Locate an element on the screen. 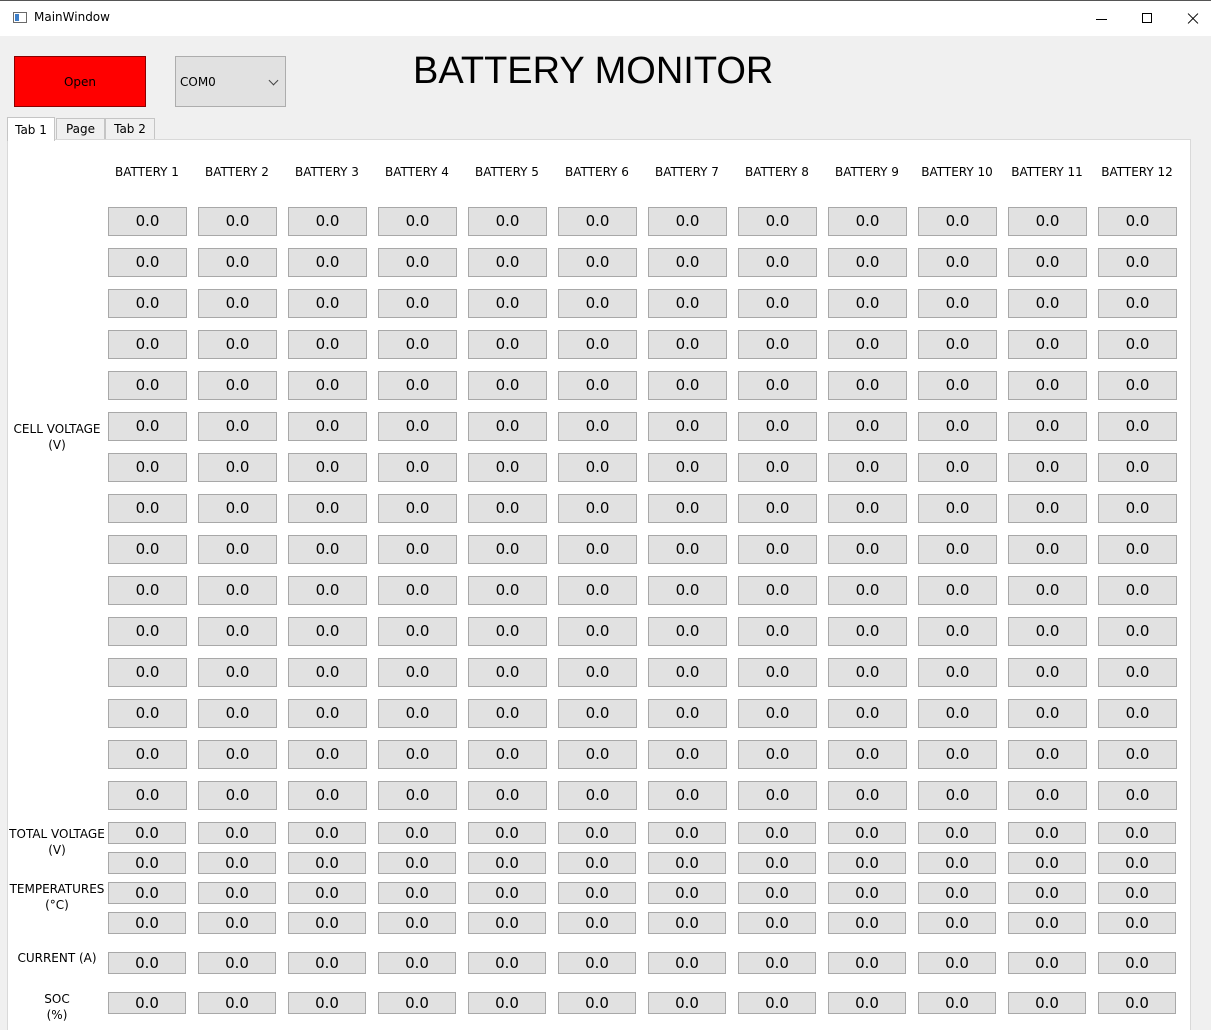 The width and height of the screenshot is (1211, 1030). cell-voltage-field-r2-b7: 0.0 is located at coordinates (687, 262).